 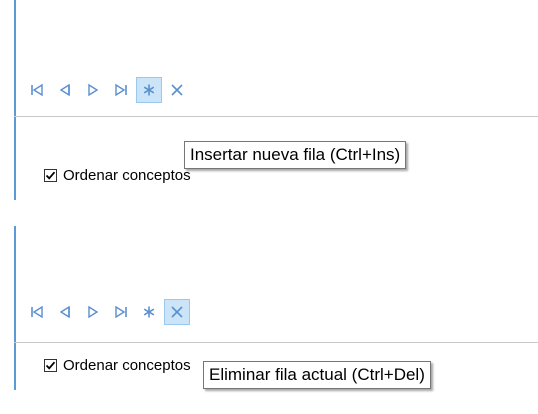 What do you see at coordinates (317, 375) in the screenshot?
I see `tooltip: Eliminar fila actual (Ctrl+Del)` at bounding box center [317, 375].